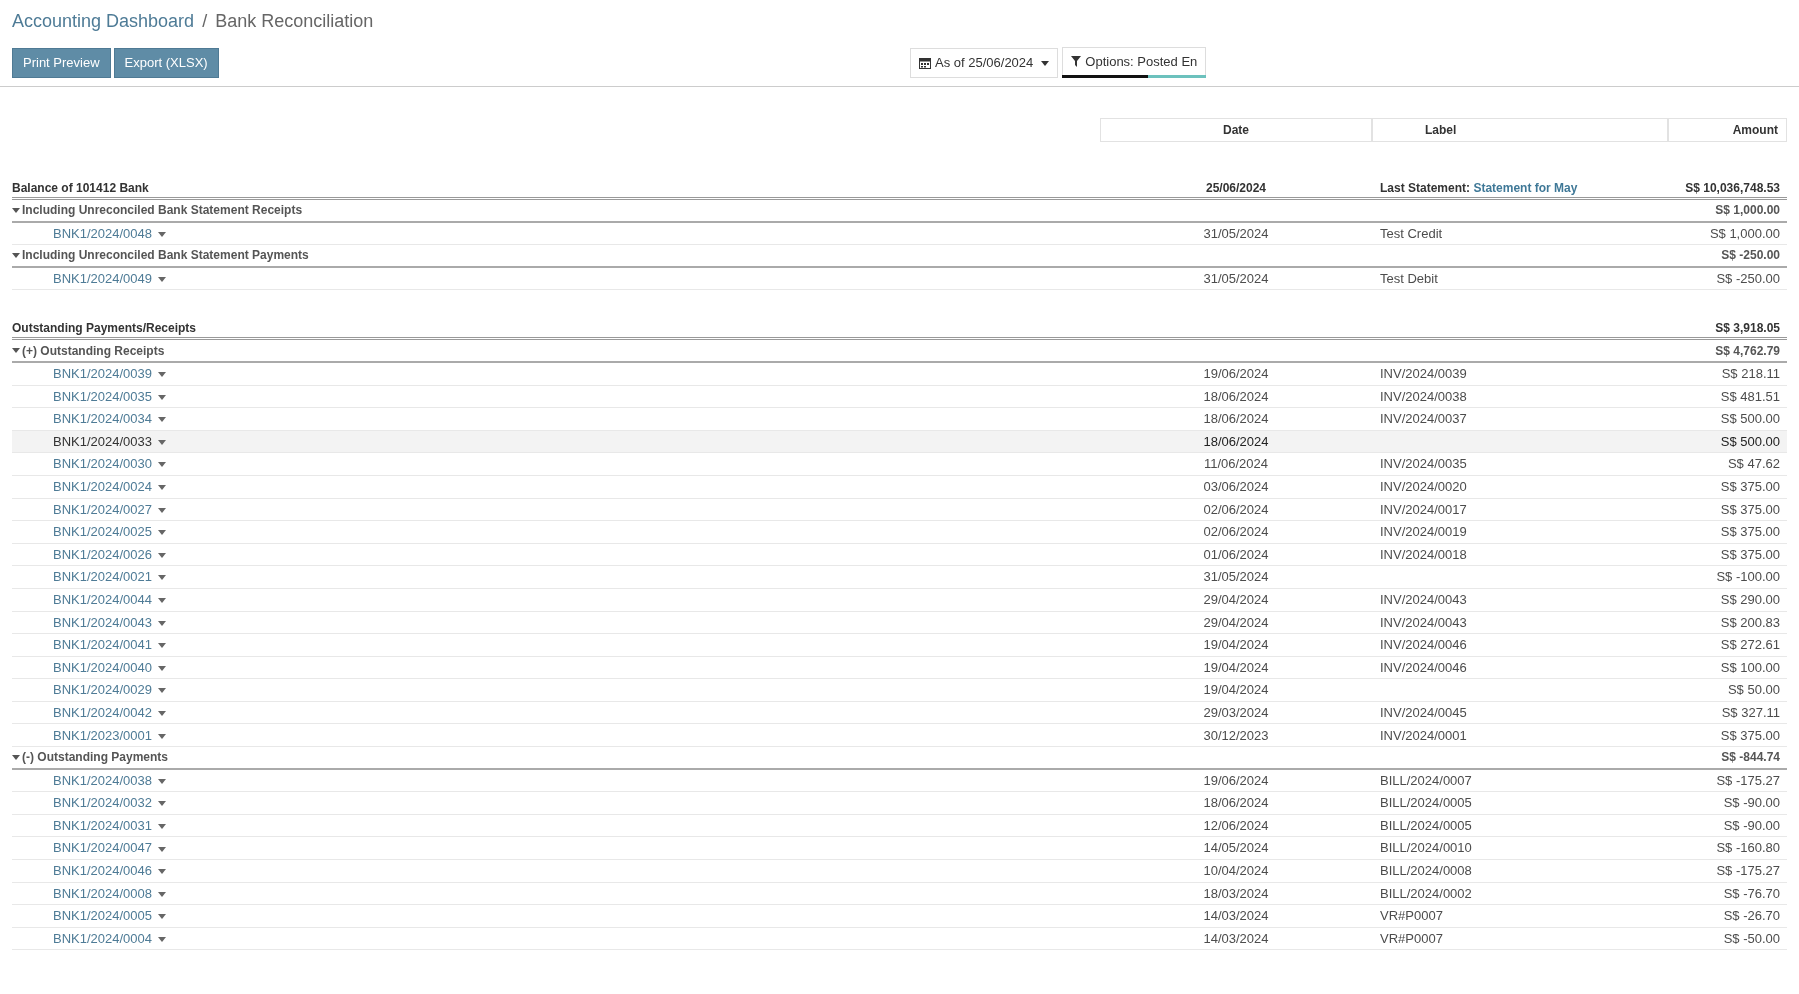  Describe the element at coordinates (899, 374) in the screenshot. I see `table-row: BNK1/2024/0039 19/06/2024 INV/2024/0039 S$ 218.11` at that location.